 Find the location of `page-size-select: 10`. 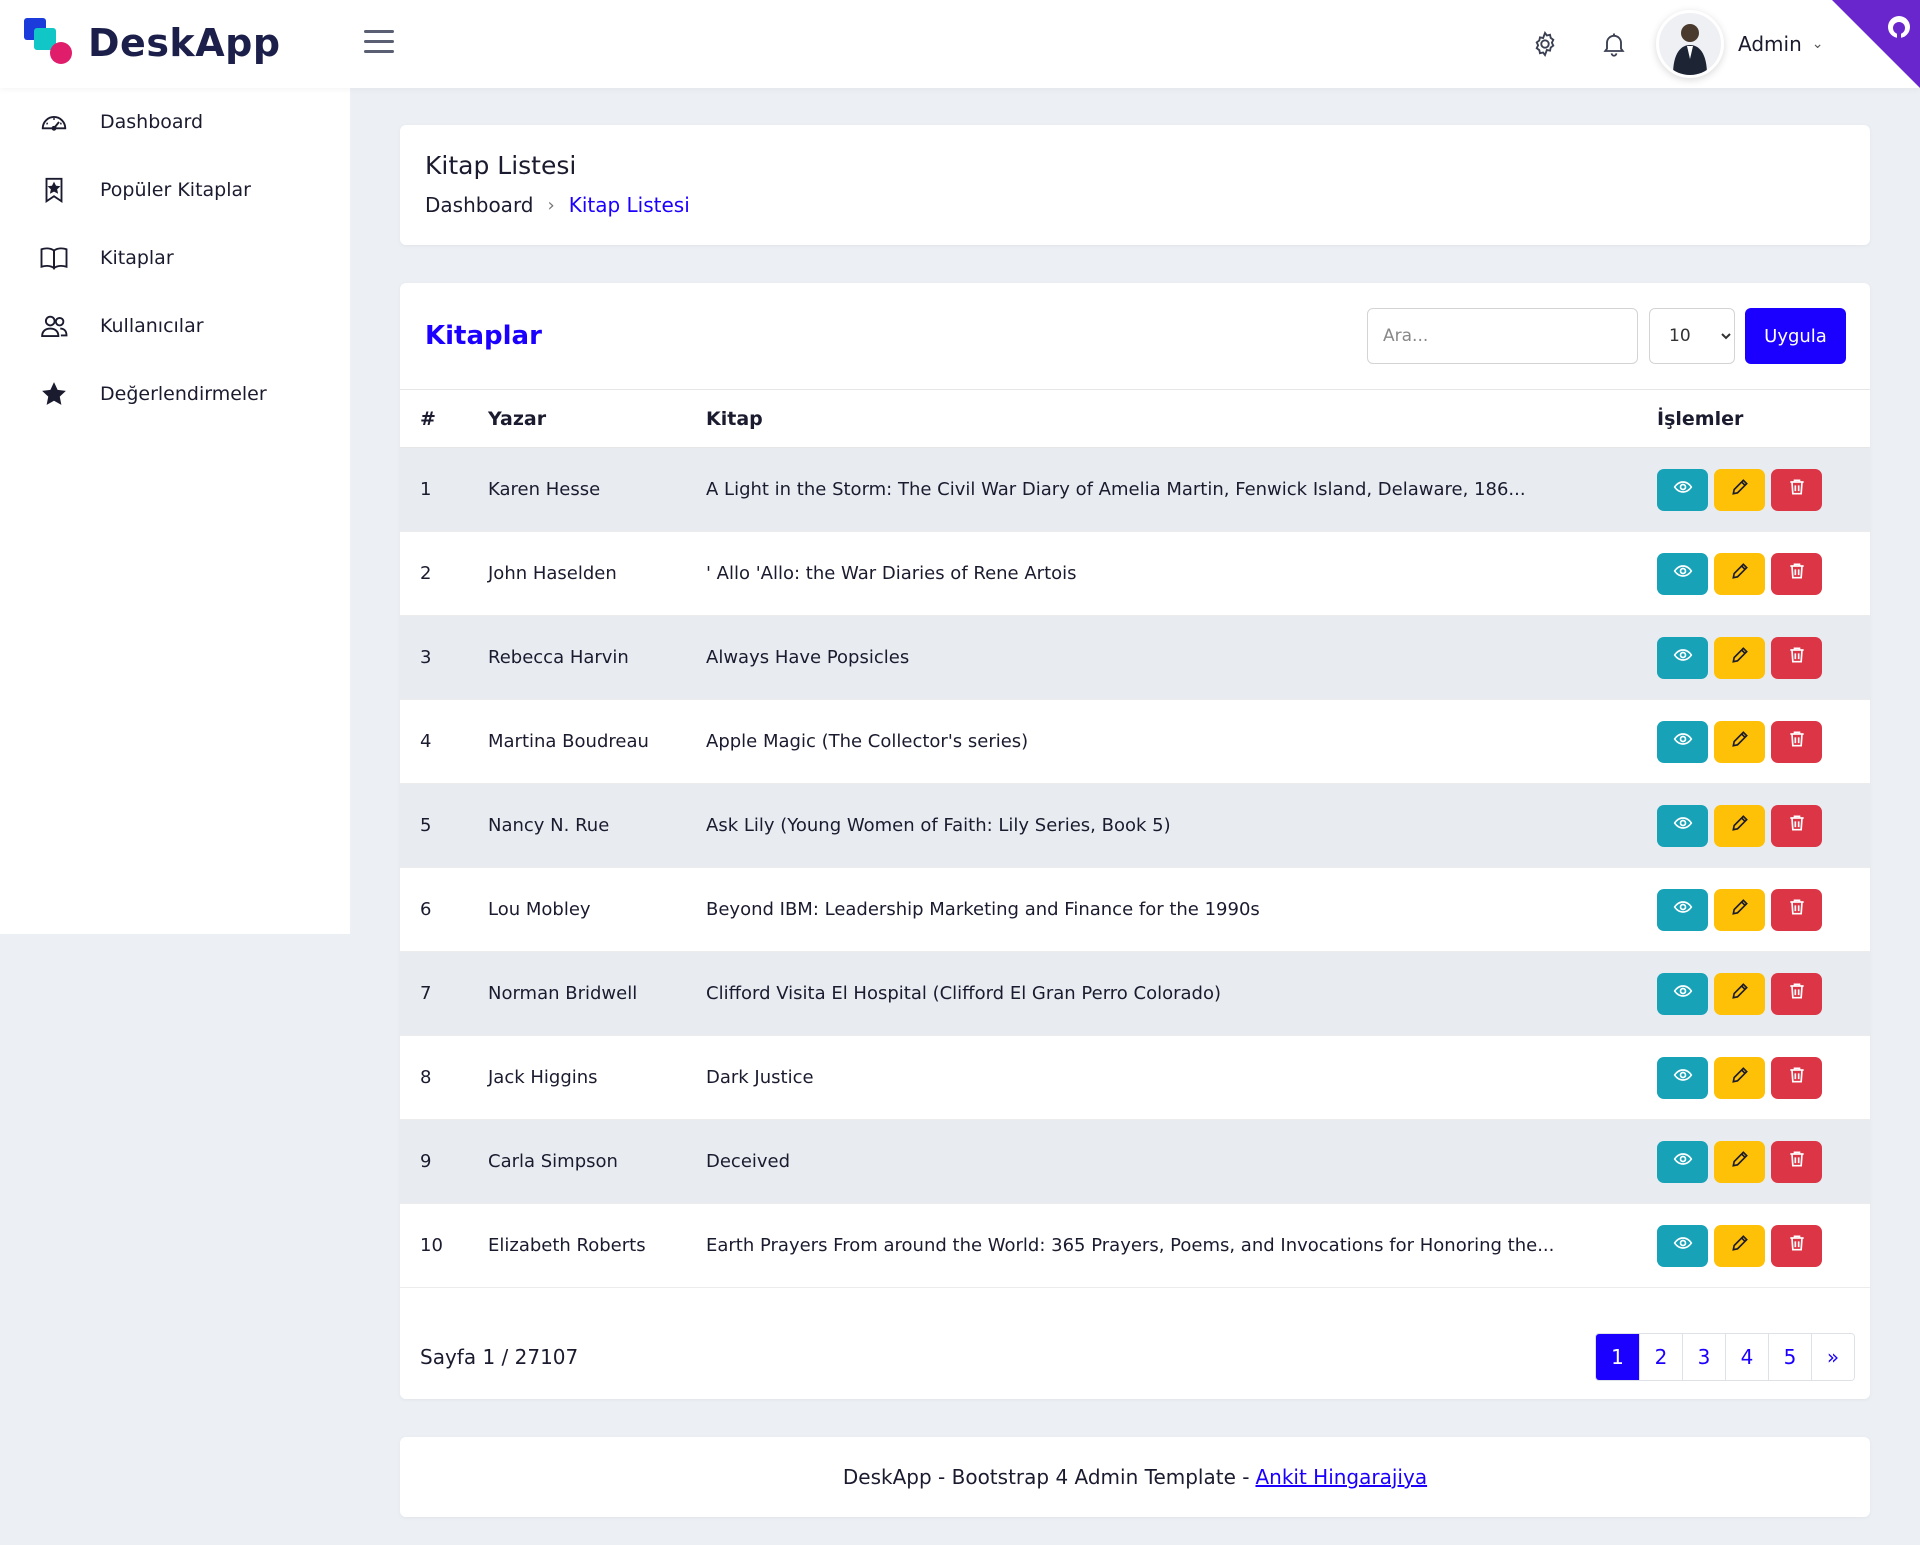

page-size-select: 10 is located at coordinates (1692, 336).